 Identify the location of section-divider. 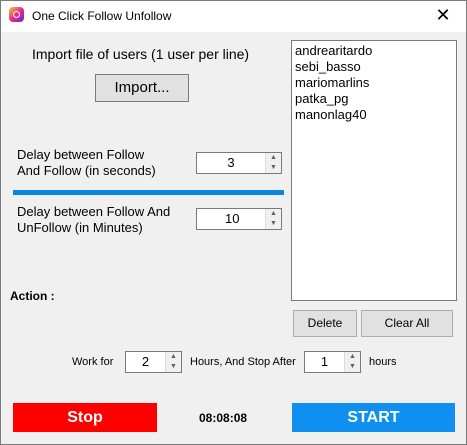
(148, 192).